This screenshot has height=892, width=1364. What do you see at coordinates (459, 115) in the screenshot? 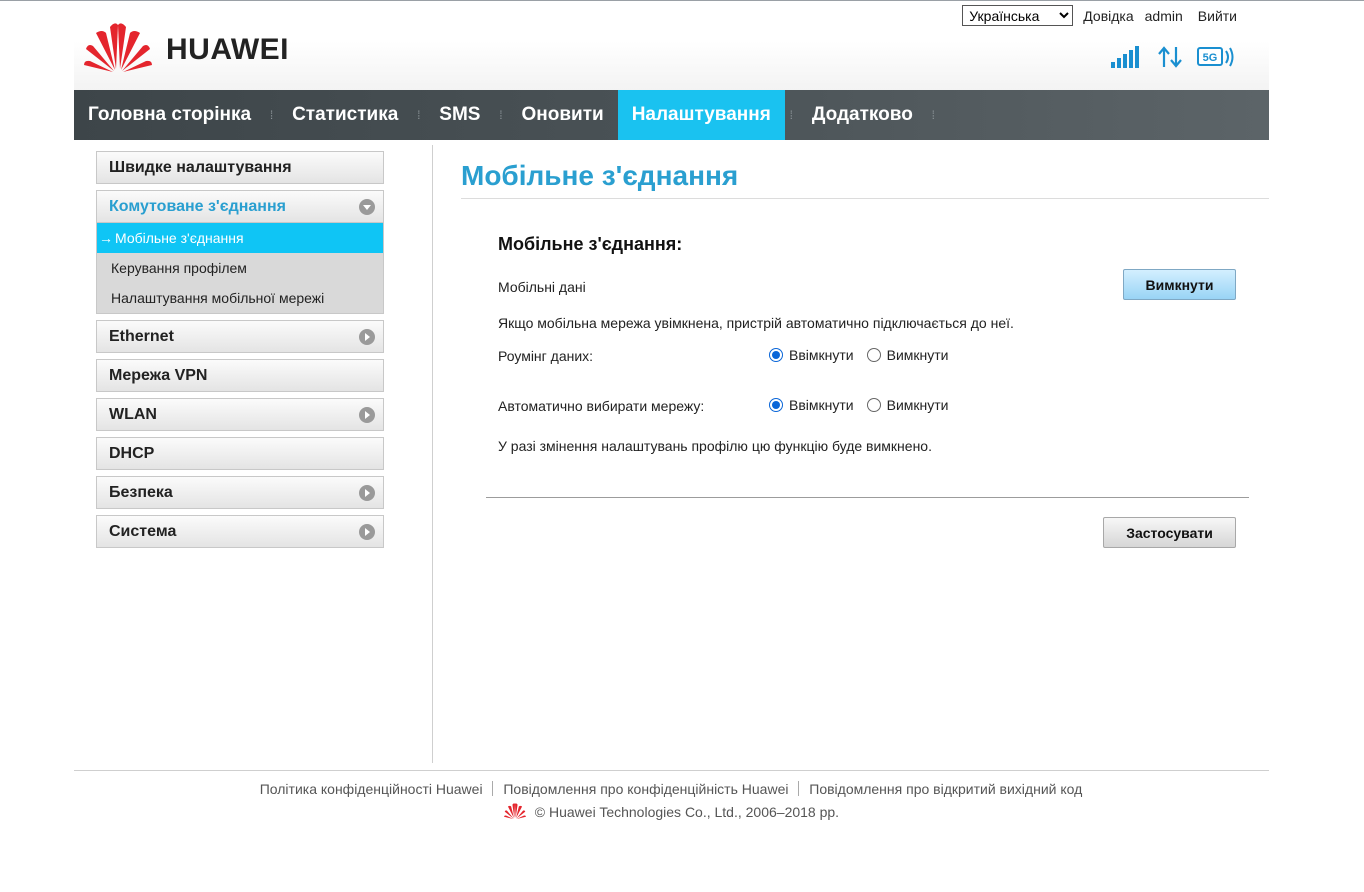
I see `nav-sms: SMS` at bounding box center [459, 115].